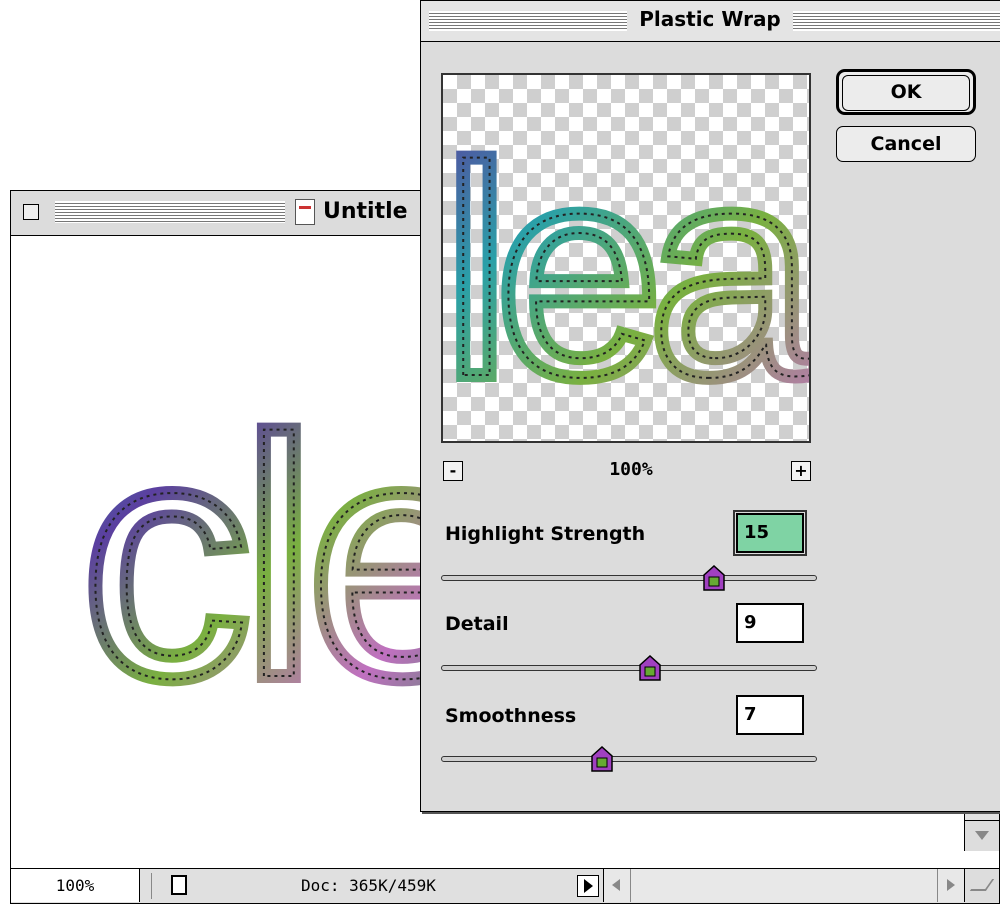 This screenshot has width=1000, height=904. I want to click on cancel-button: Cancel, so click(906, 144).